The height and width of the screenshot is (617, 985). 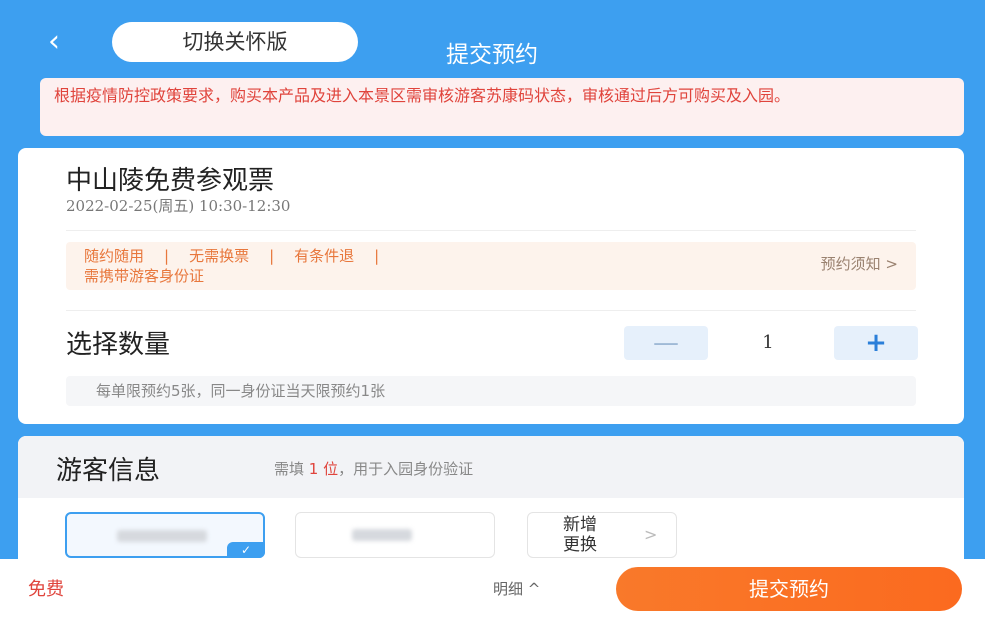 I want to click on visitor-hint-suffix: ，用于入园身份验证, so click(x=406, y=469).